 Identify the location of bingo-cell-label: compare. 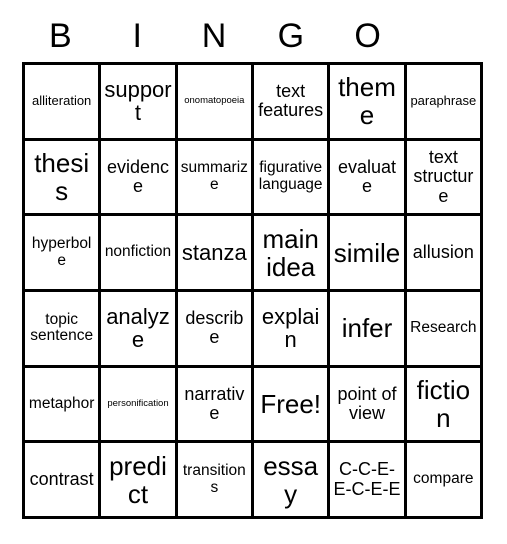
(443, 479).